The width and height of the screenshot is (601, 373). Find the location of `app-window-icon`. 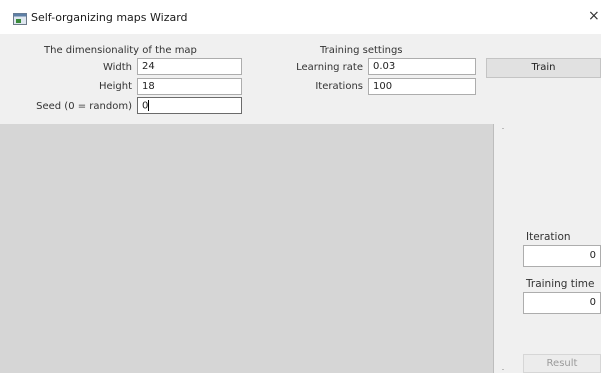

app-window-icon is located at coordinates (20, 19).